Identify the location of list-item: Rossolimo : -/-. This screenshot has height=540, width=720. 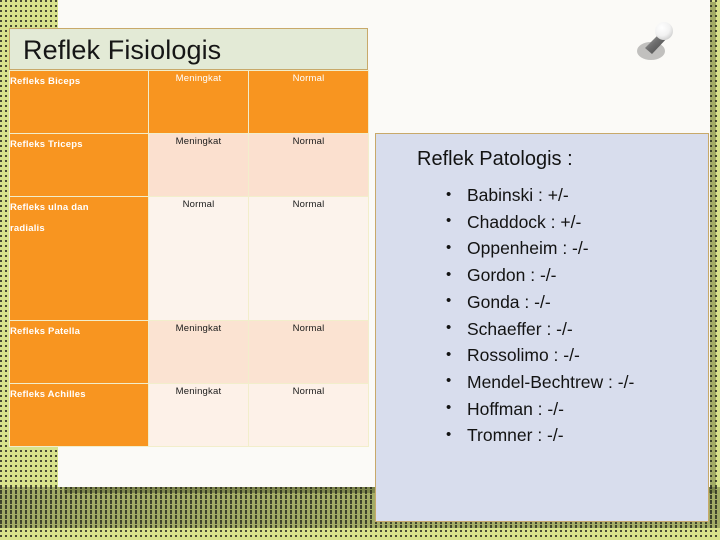
(540, 355).